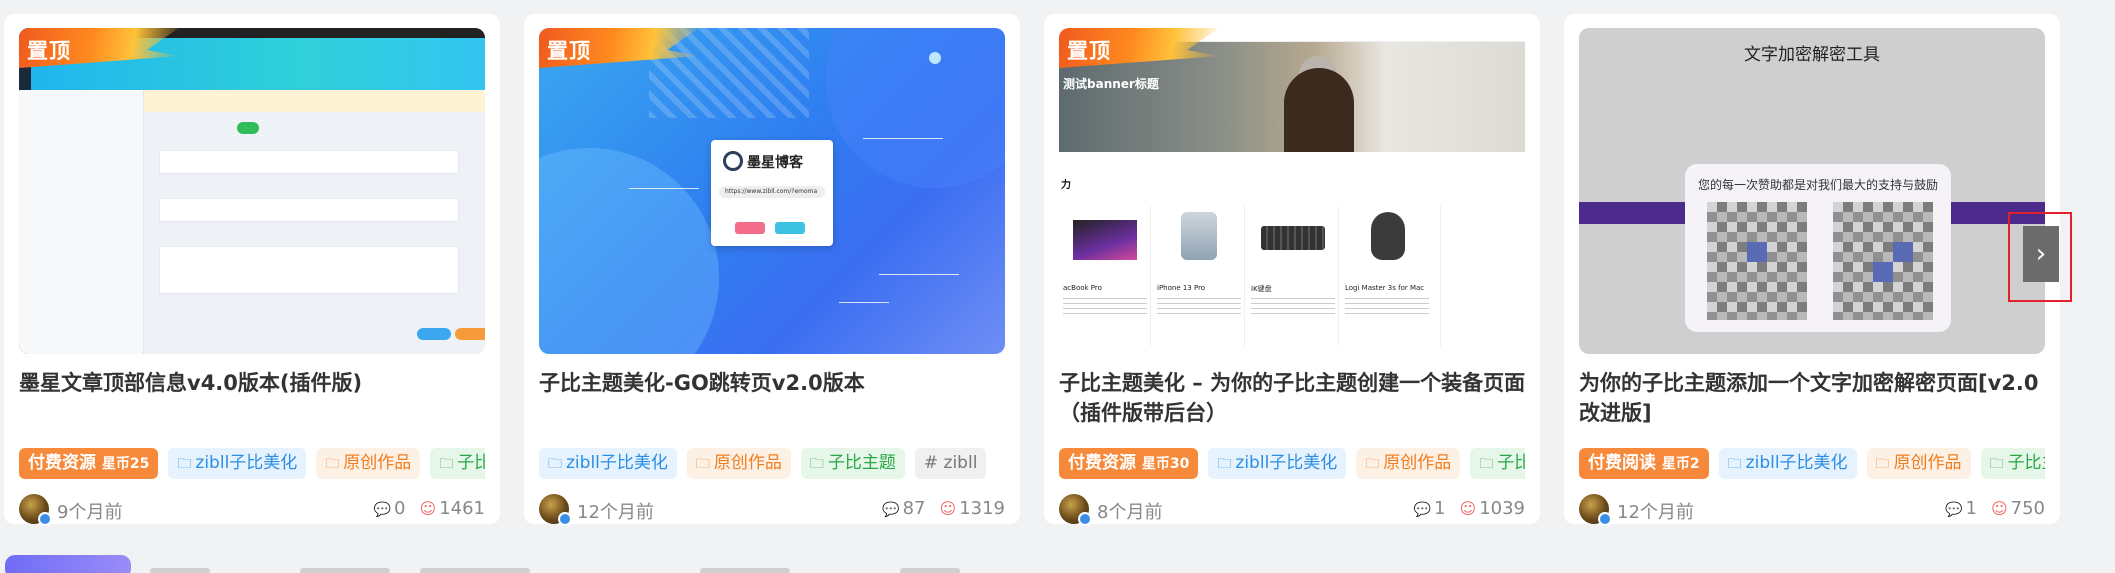  What do you see at coordinates (1105, 276) in the screenshot?
I see `product-card: acBook Pro` at bounding box center [1105, 276].